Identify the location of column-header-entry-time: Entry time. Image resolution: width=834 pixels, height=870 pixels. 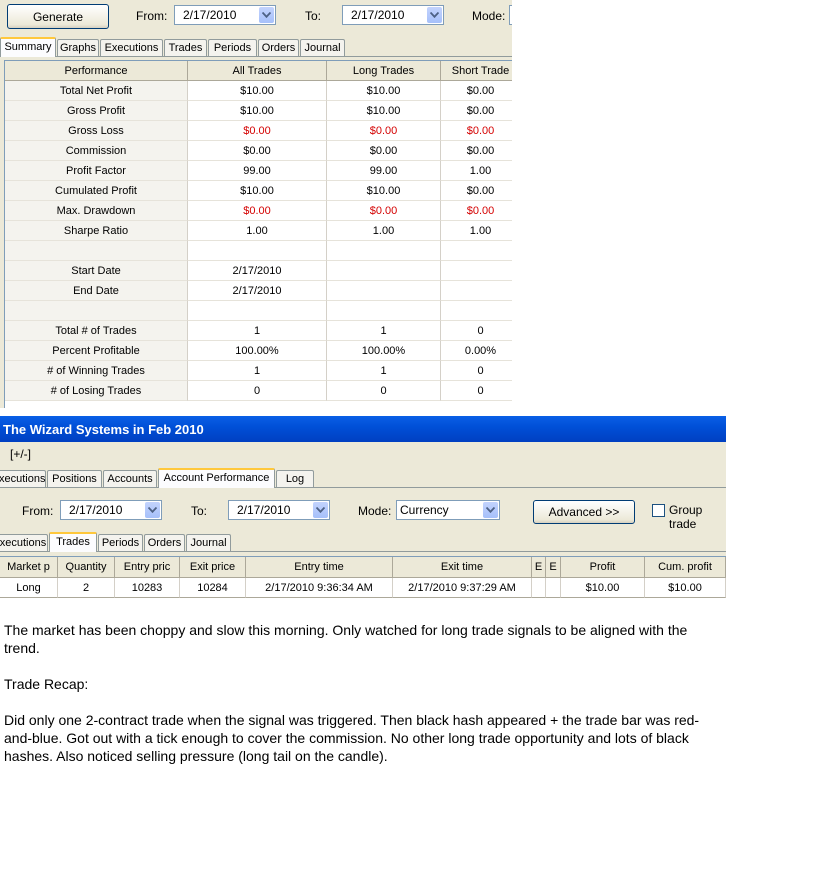
(319, 567).